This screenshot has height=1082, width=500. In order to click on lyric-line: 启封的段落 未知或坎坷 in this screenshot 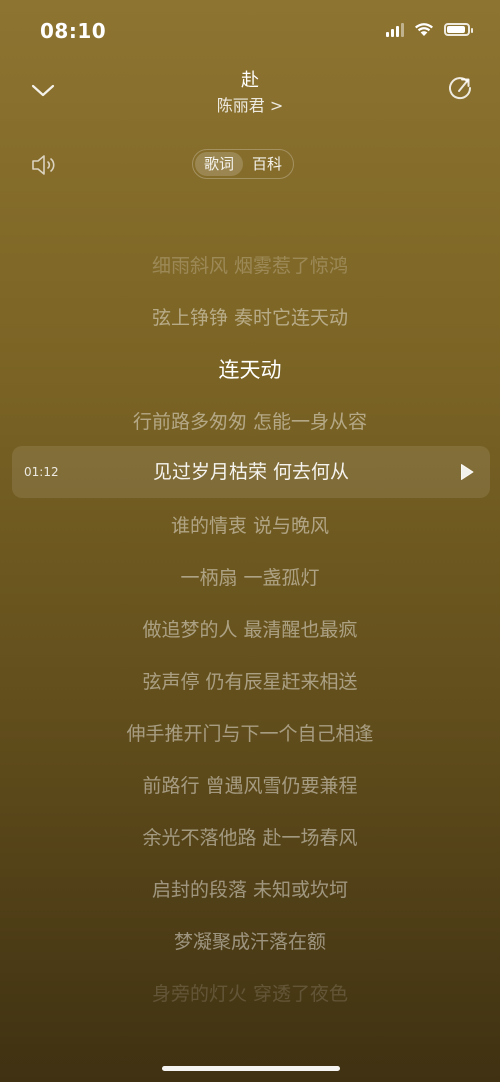, I will do `click(250, 890)`.